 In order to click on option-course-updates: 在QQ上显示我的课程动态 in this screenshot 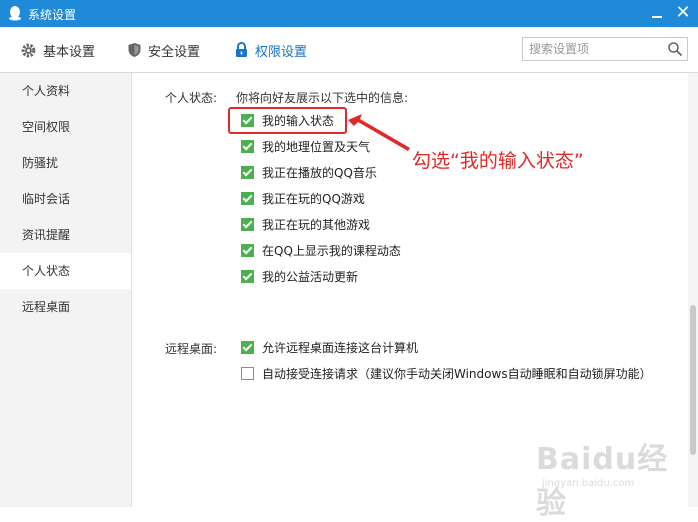, I will do `click(321, 250)`.